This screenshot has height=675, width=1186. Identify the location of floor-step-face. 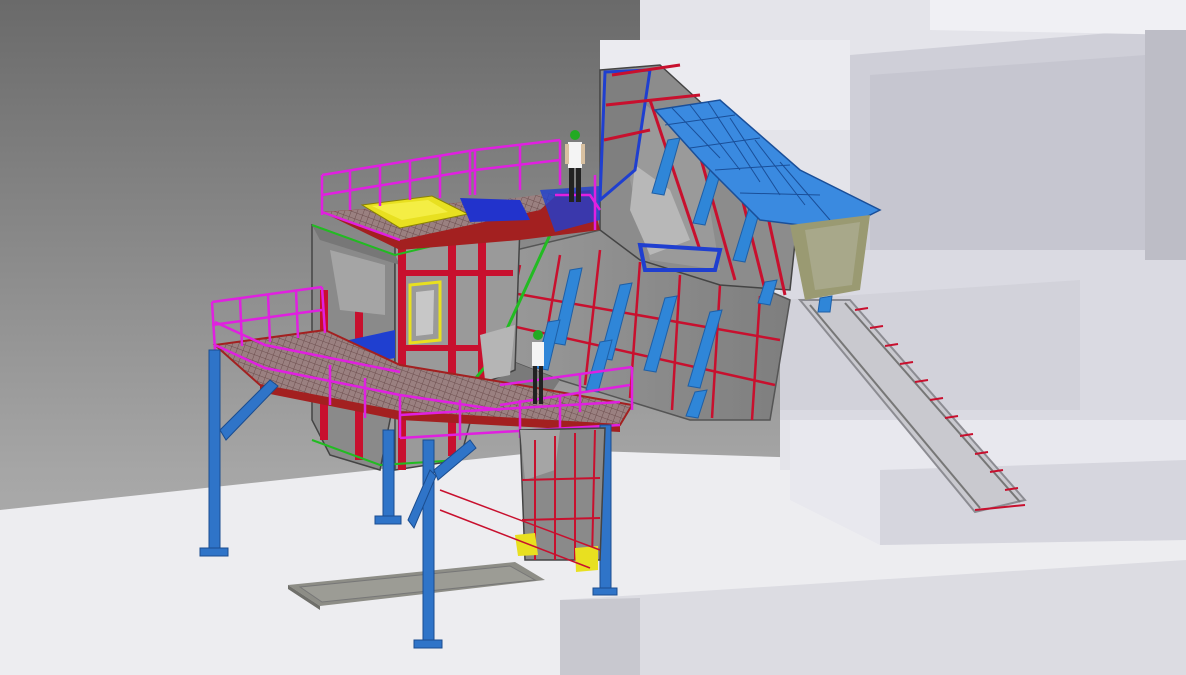
(600, 636).